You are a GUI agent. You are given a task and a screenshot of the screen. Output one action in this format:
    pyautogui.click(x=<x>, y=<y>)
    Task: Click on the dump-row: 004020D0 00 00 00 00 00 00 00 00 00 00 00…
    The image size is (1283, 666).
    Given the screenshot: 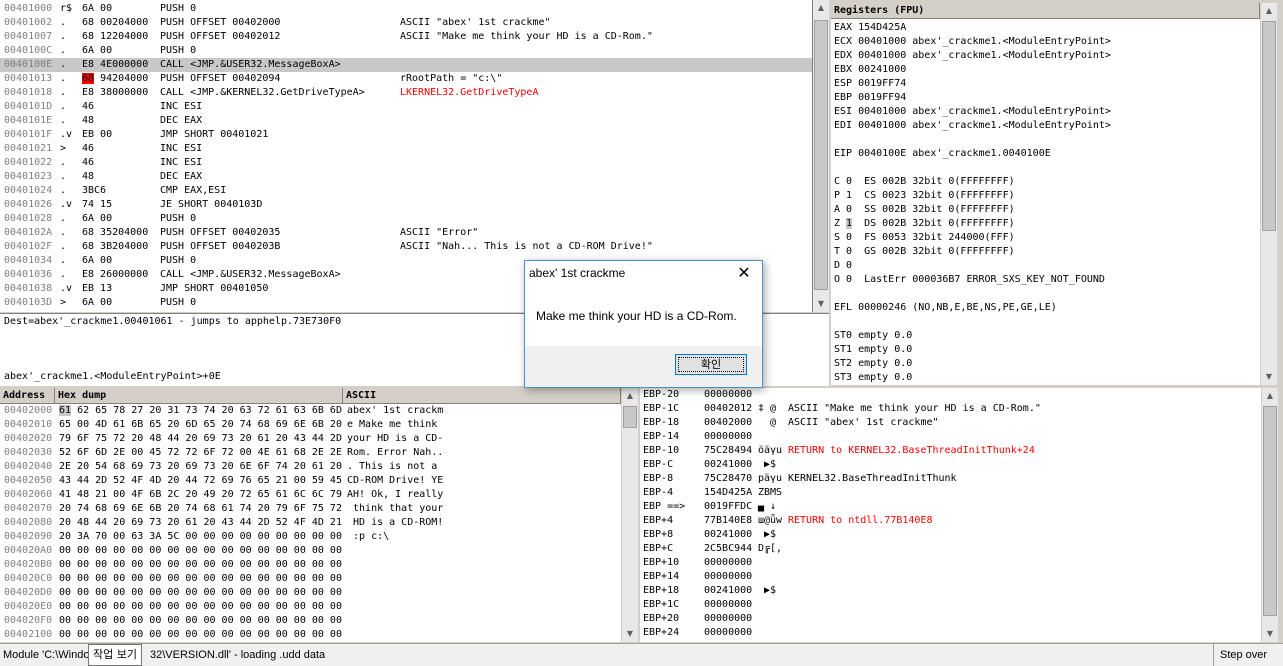 What is the action you would take?
    pyautogui.click(x=310, y=593)
    